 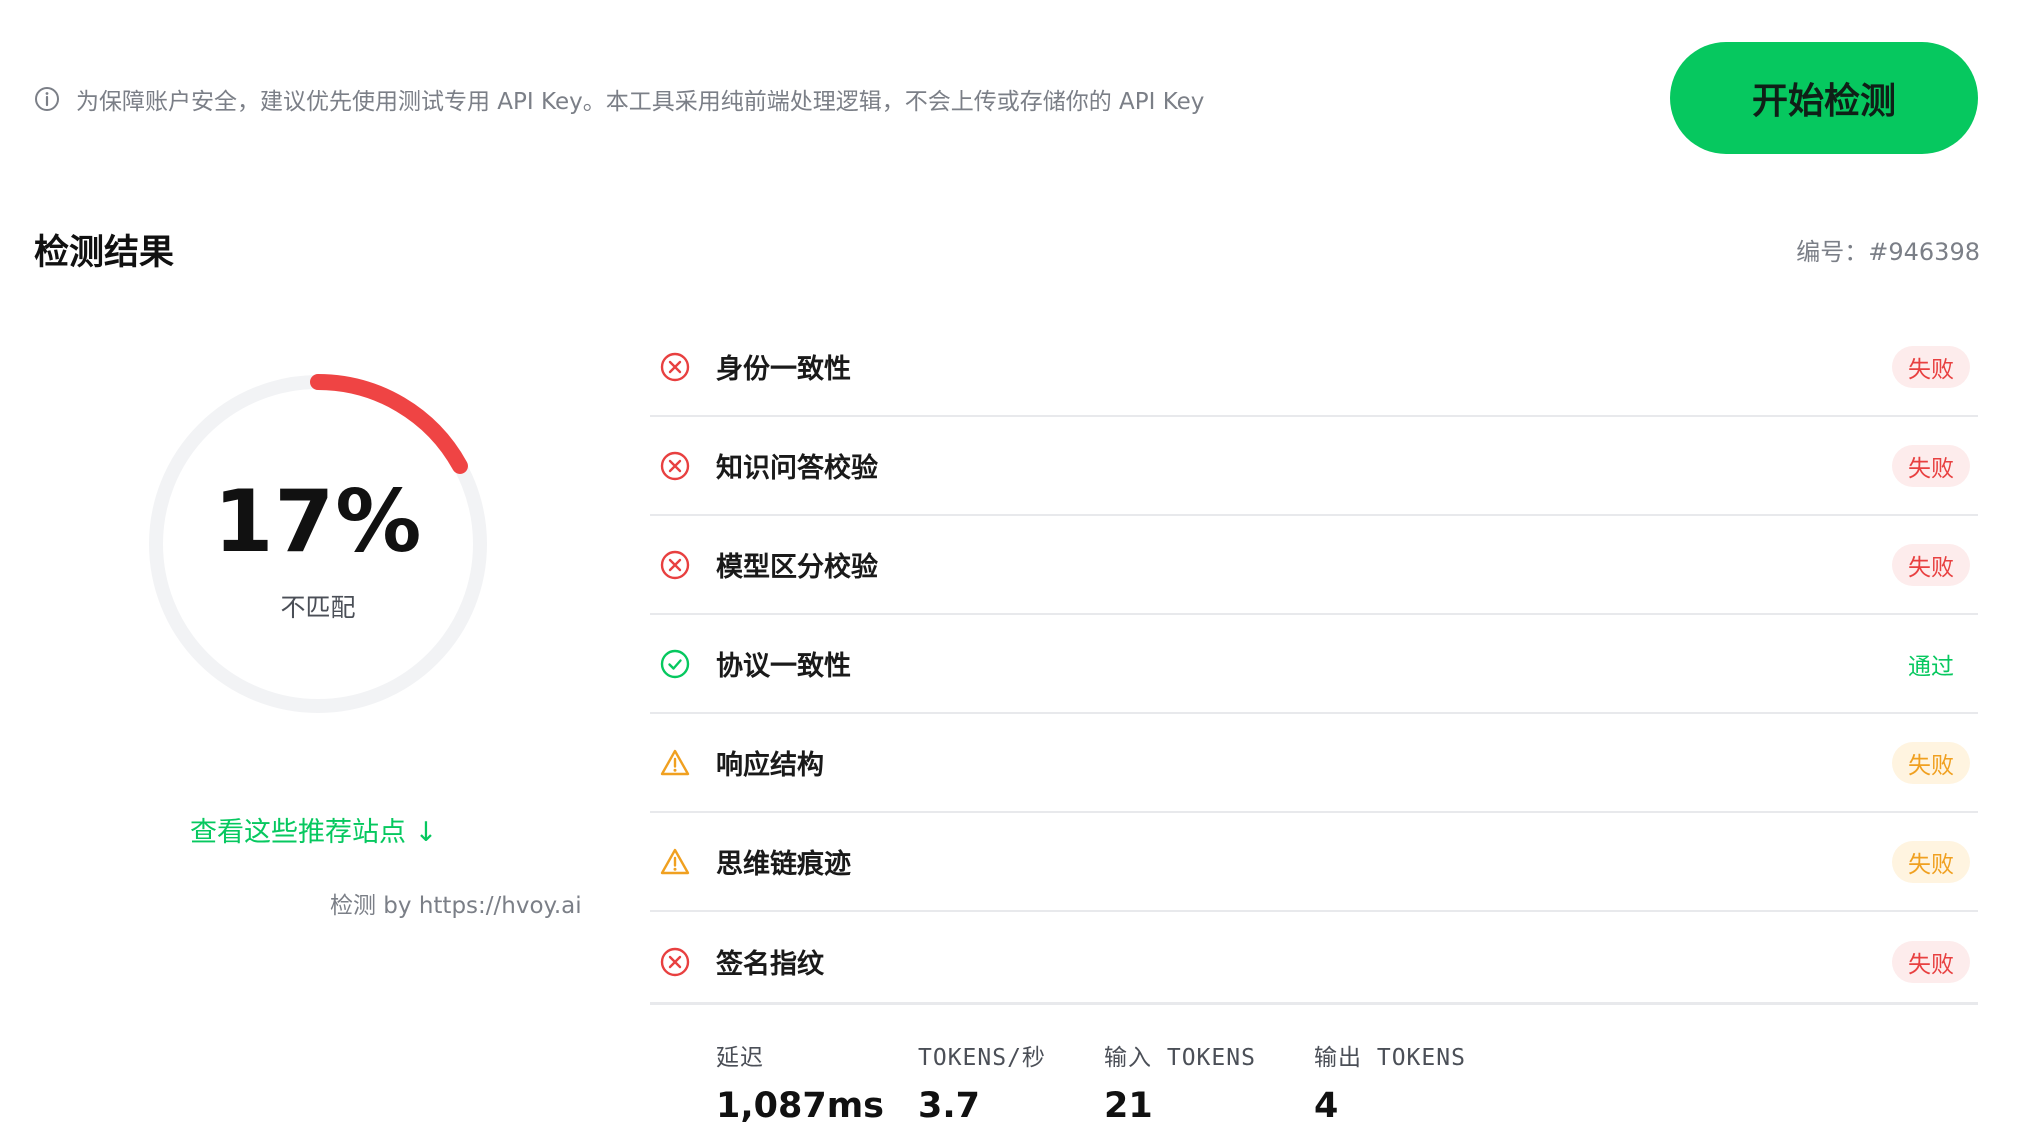 I want to click on check-item: 身份一致性 失败, so click(x=1314, y=367).